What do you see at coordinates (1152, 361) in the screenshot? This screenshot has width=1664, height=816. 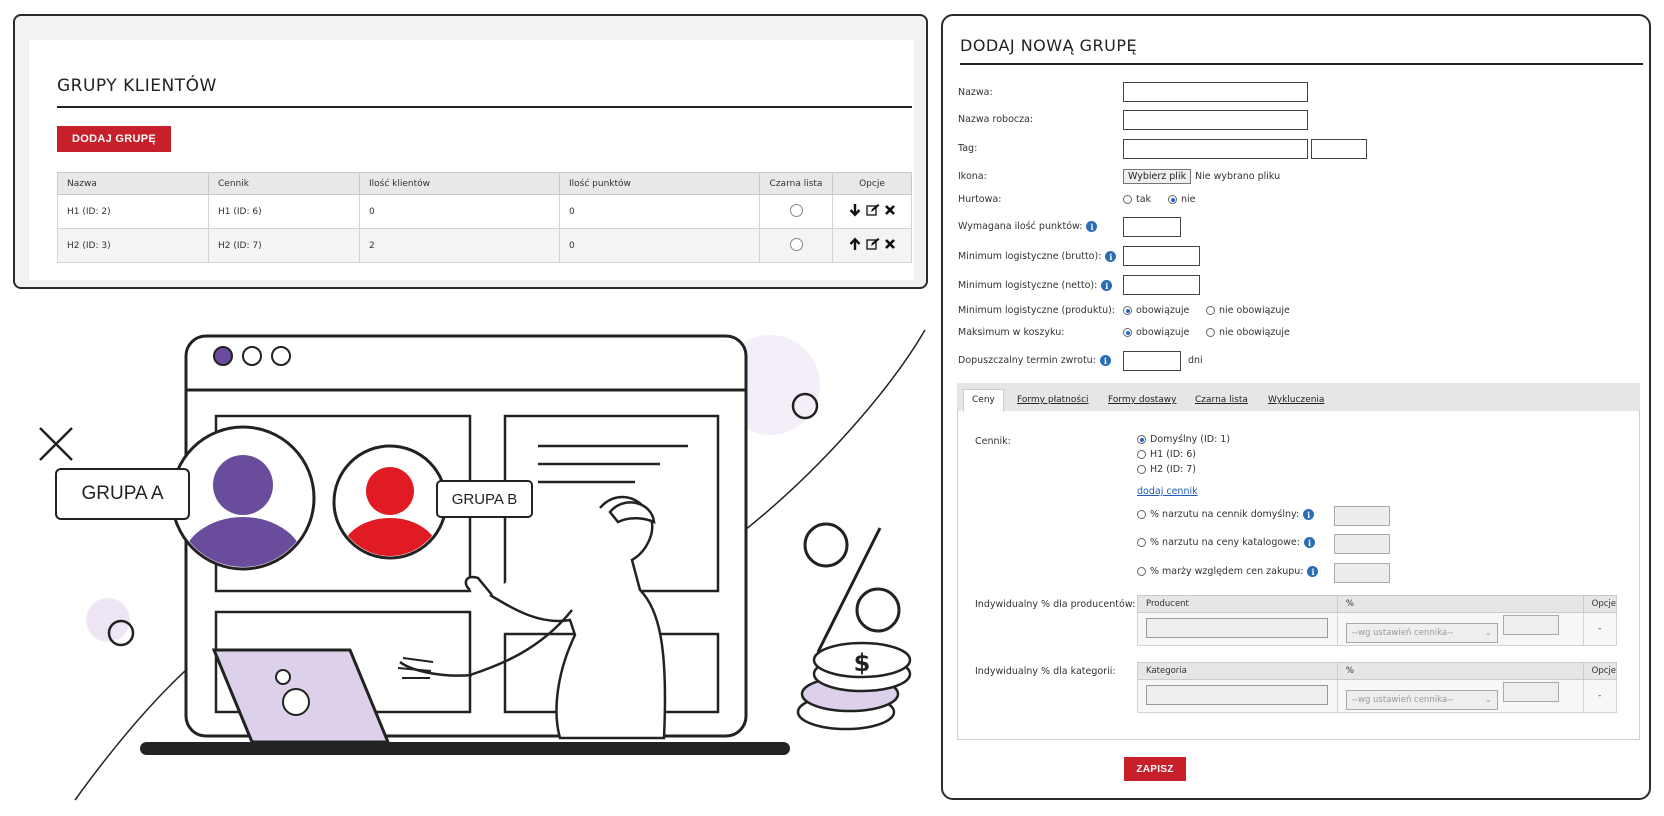 I see `return-term-input` at bounding box center [1152, 361].